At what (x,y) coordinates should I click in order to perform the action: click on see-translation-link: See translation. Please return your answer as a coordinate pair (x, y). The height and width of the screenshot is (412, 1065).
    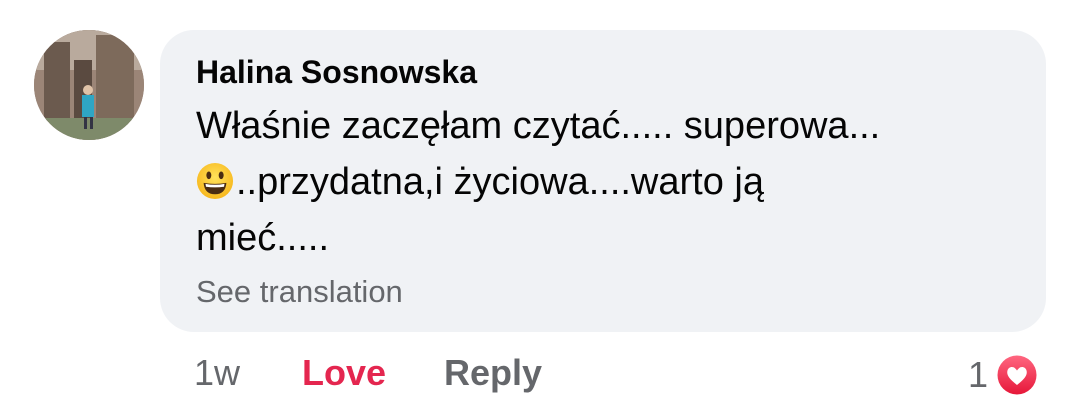
    Looking at the image, I should click on (299, 292).